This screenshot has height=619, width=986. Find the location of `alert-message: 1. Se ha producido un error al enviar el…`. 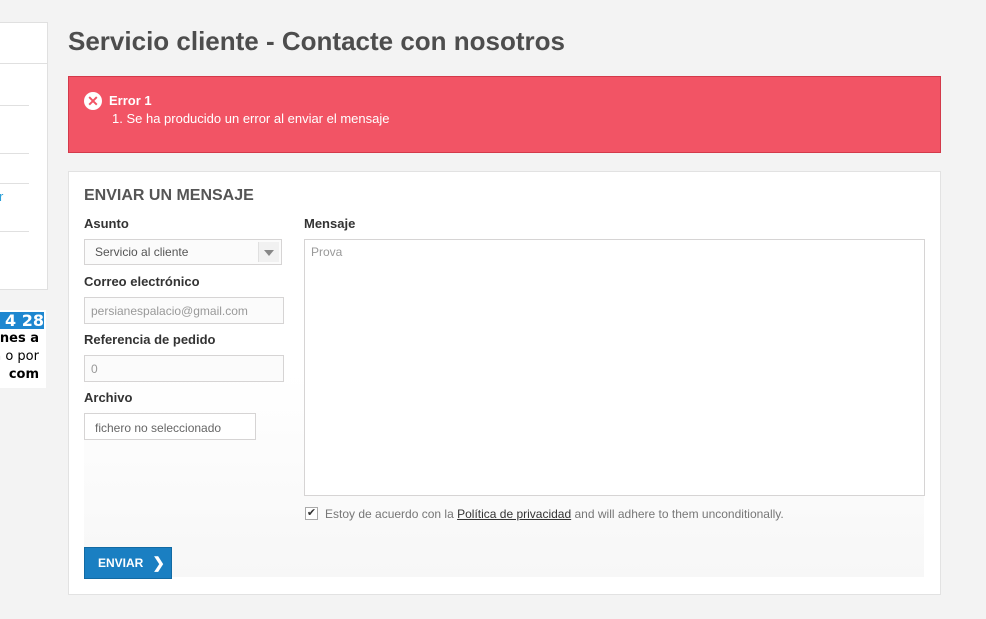

alert-message: 1. Se ha producido un error al enviar el… is located at coordinates (251, 118).